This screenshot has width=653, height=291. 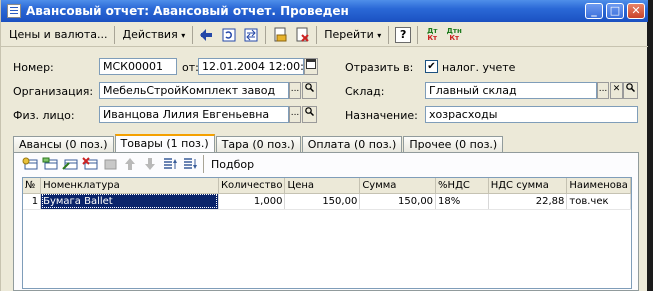 I want to click on document-cancel-icon, so click(x=302, y=34).